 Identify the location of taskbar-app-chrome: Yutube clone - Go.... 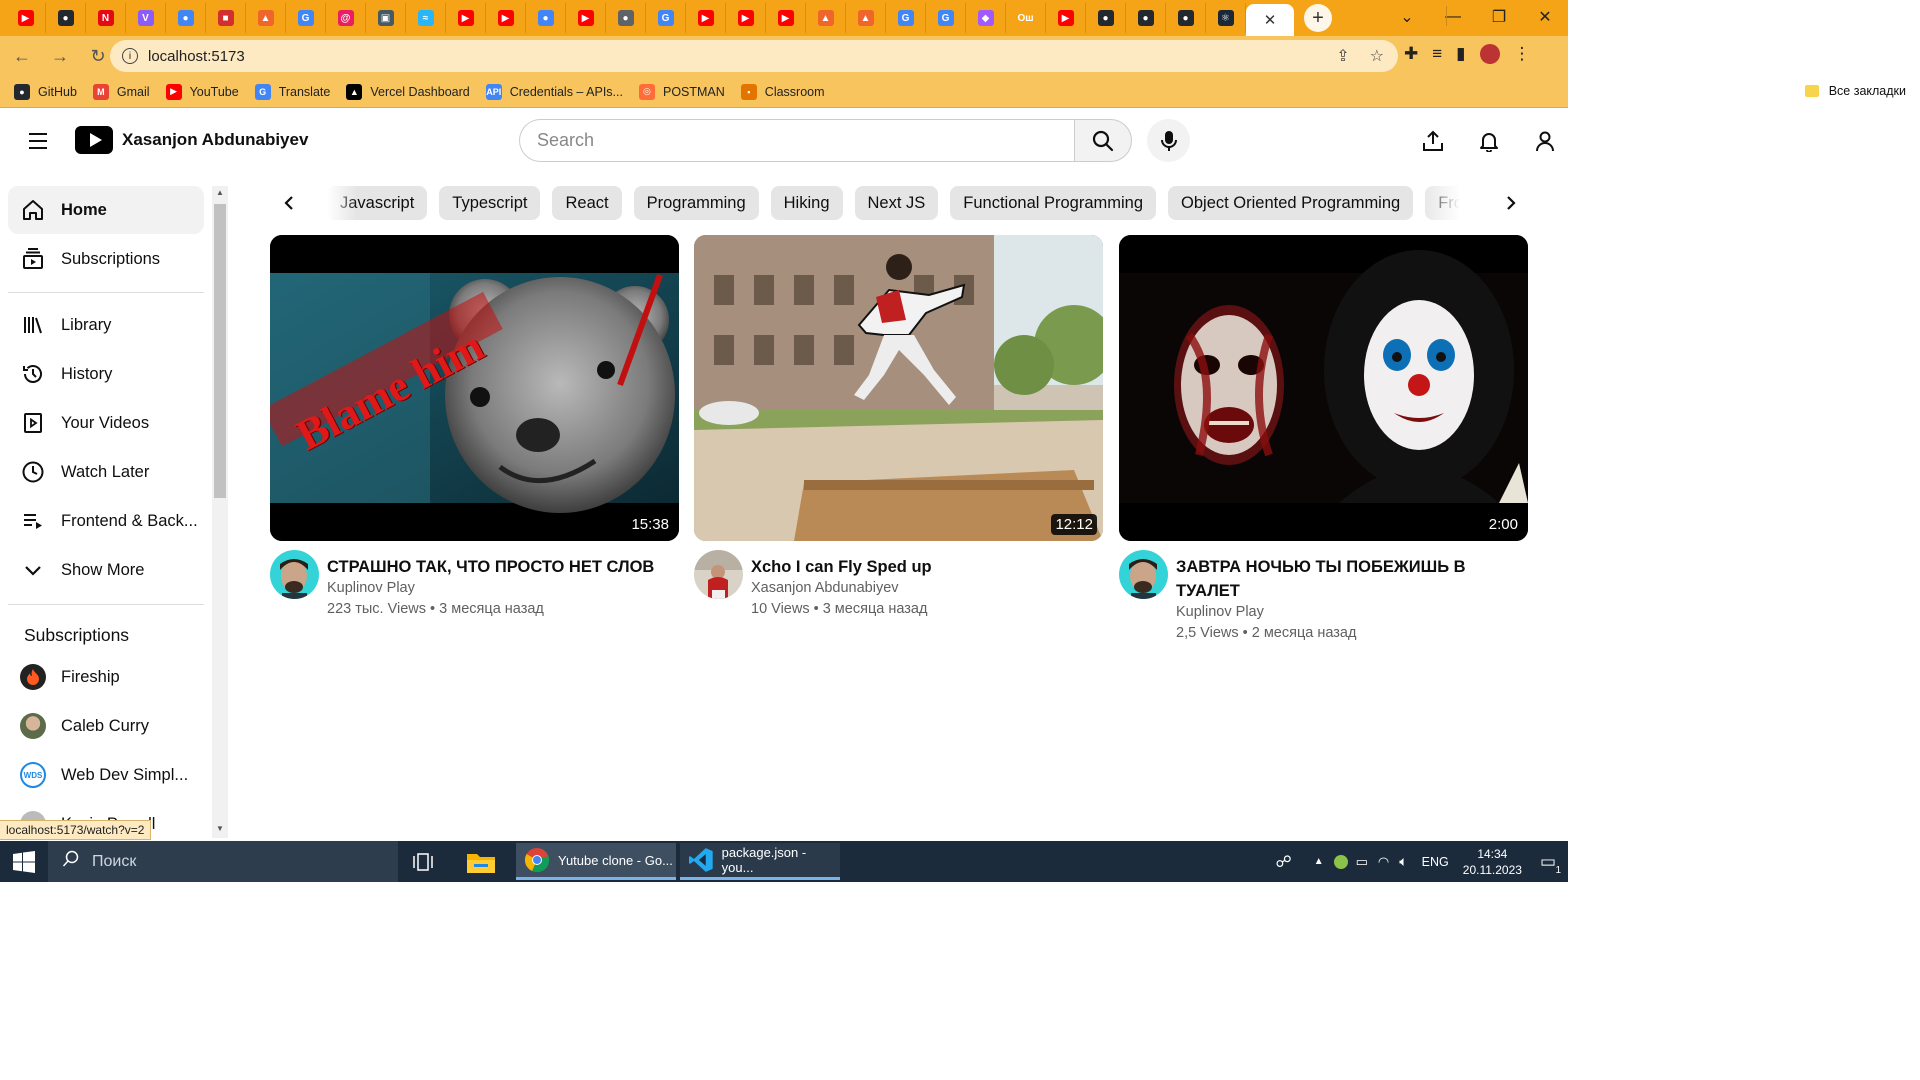
(596, 861).